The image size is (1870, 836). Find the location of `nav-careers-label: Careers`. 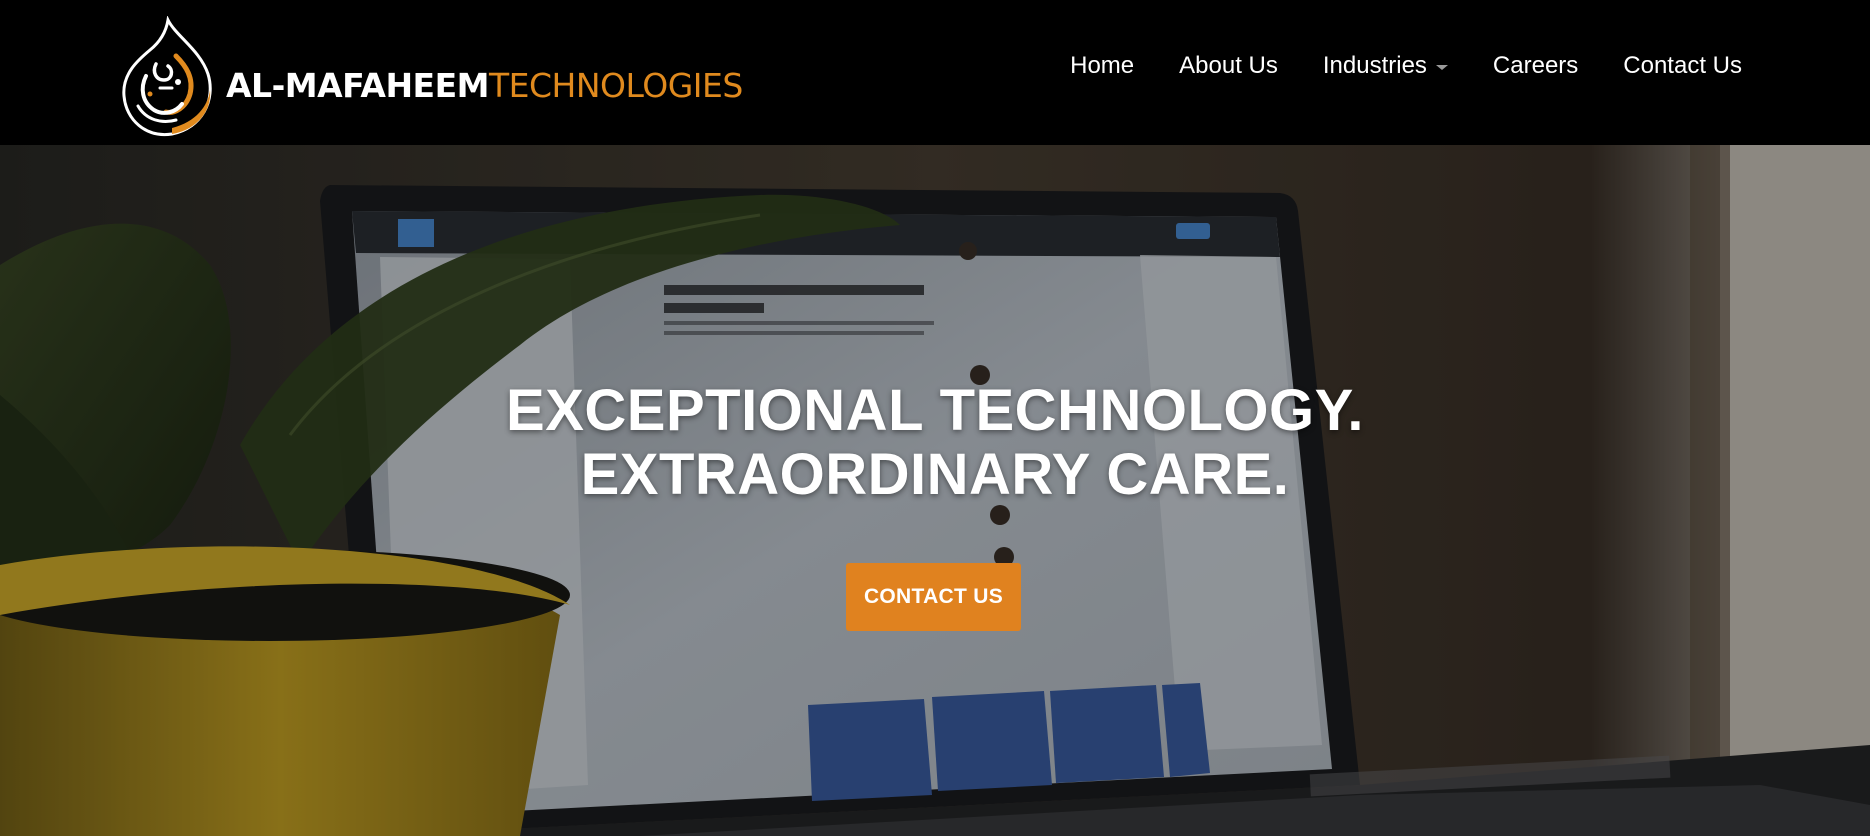

nav-careers-label: Careers is located at coordinates (1535, 65).